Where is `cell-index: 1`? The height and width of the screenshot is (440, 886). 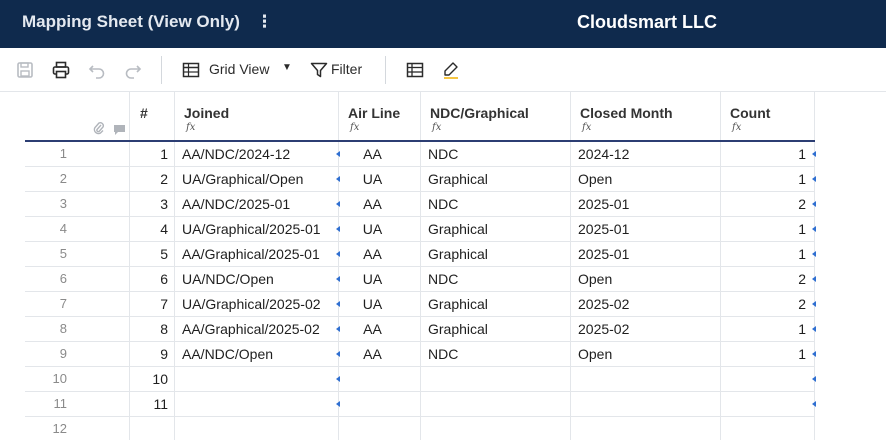
cell-index: 1 is located at coordinates (152, 154).